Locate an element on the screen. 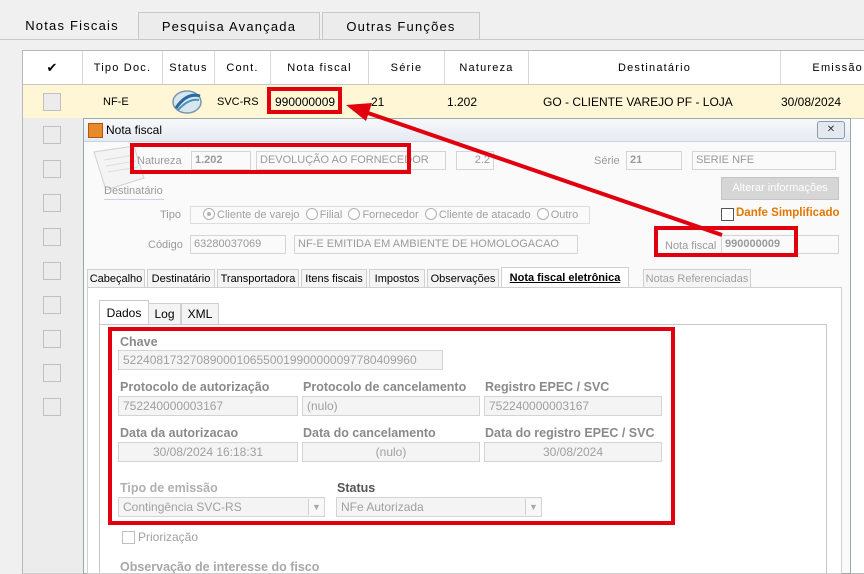  annotation-arrow is located at coordinates (534, 170).